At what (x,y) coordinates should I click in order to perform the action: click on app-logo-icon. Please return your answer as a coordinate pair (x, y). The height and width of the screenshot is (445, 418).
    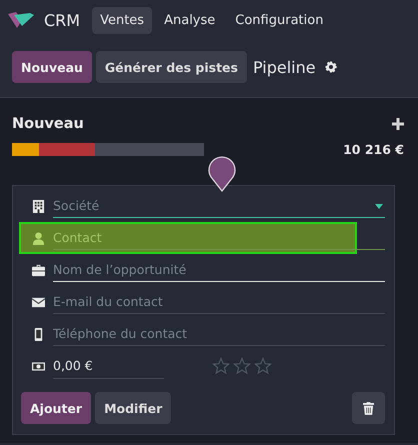
    Looking at the image, I should click on (21, 20).